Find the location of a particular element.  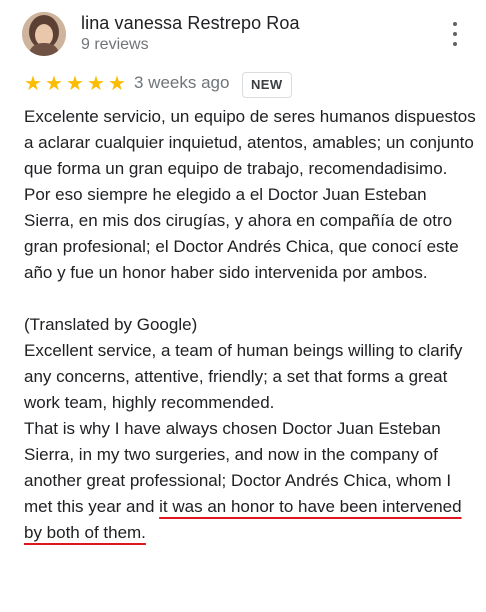

more-vert-icon is located at coordinates (455, 34).